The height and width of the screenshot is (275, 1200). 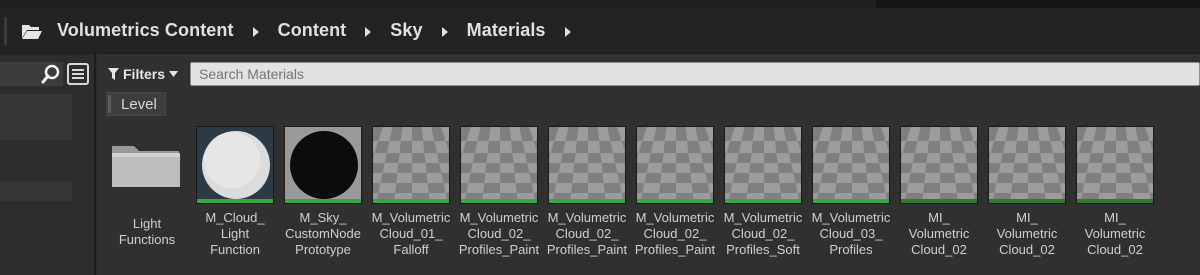 I want to click on asset-tile: M_Volumetric Cloud_02_ Profiles_Soft, so click(x=763, y=200).